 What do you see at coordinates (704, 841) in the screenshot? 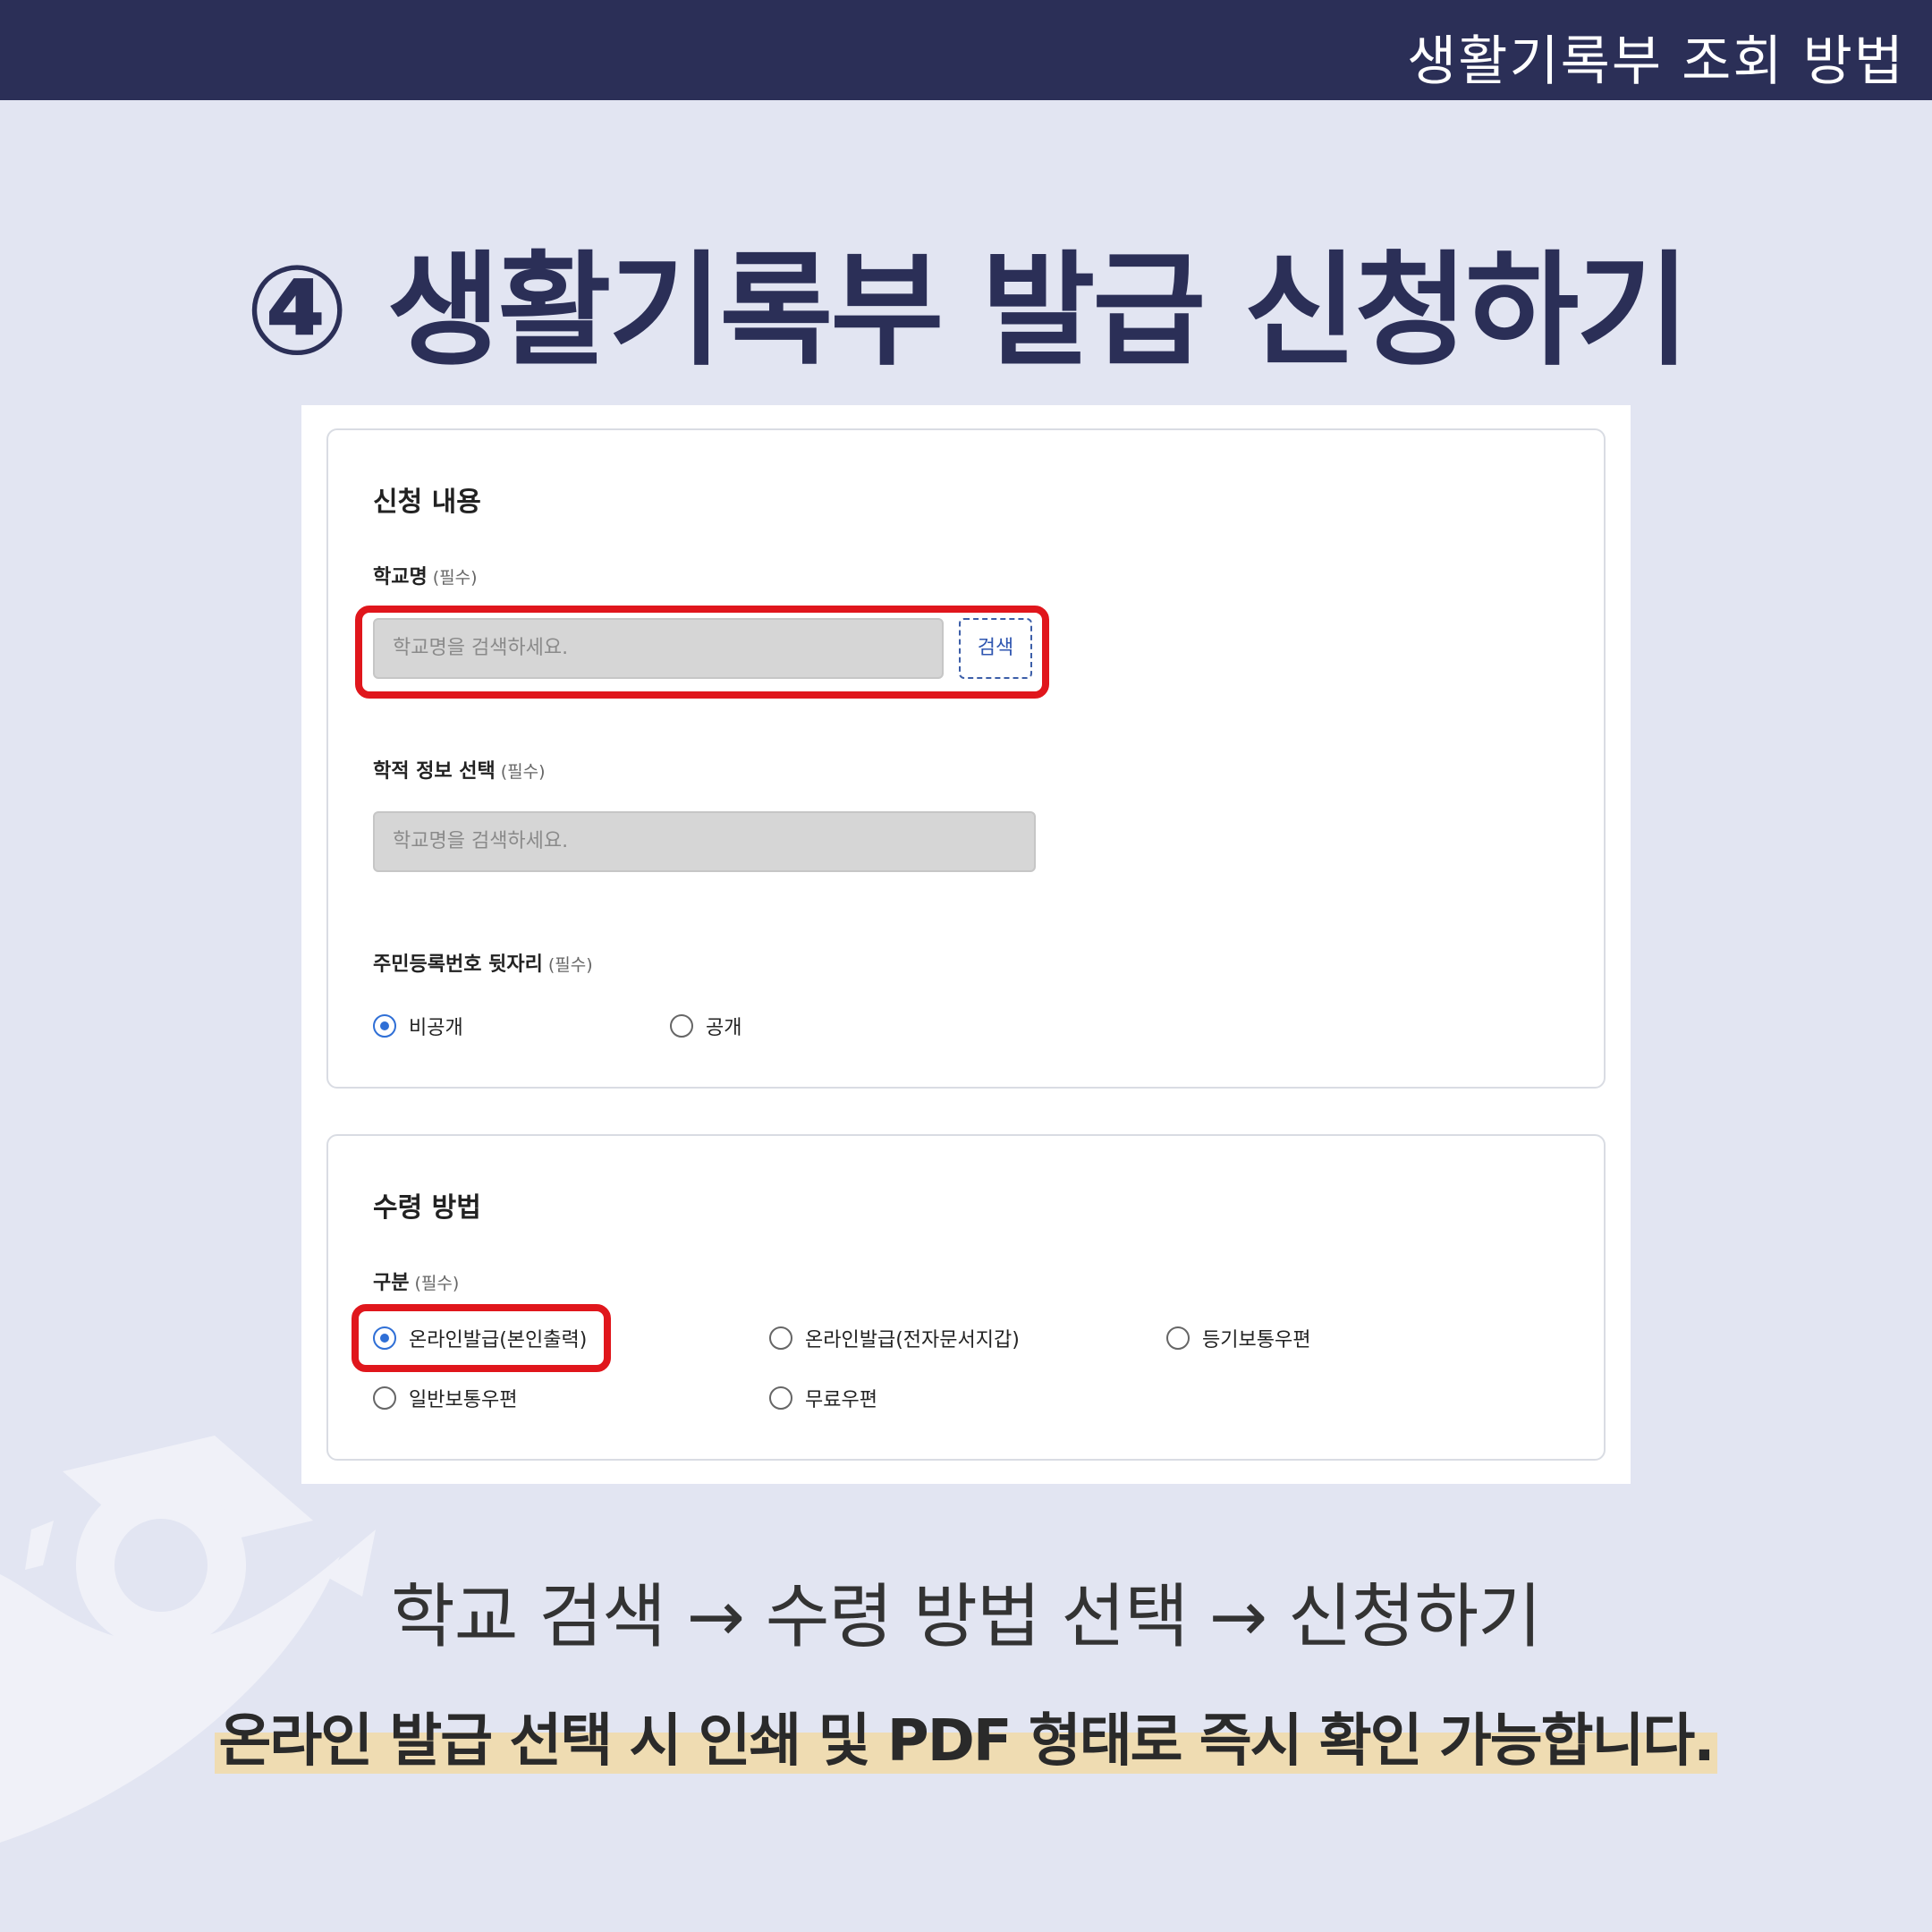
I see `academic-info-select: 학교명을 검색하세요.` at bounding box center [704, 841].